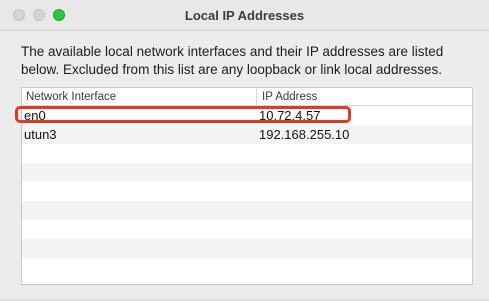 The height and width of the screenshot is (301, 489). I want to click on table-header: Network Interface IP Address, so click(247, 97).